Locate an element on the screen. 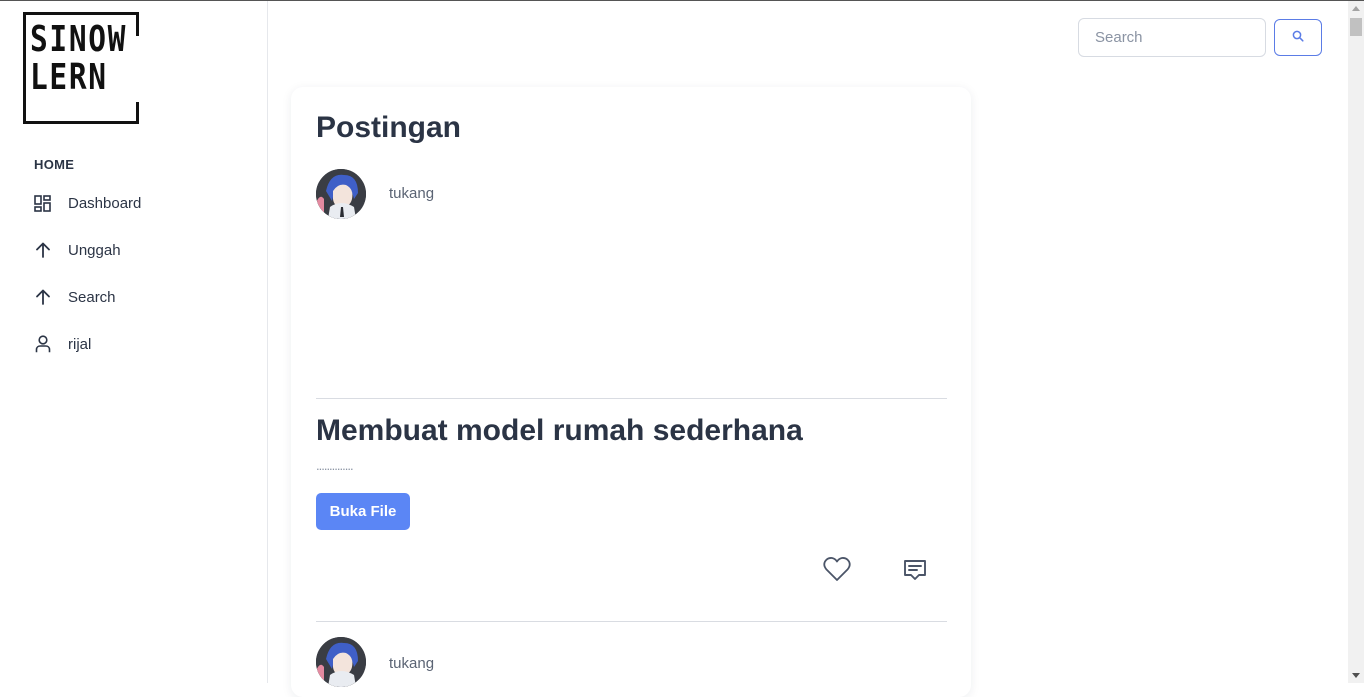 This screenshot has width=1364, height=697. logo-text-line-2: LERN is located at coordinates (69, 77).